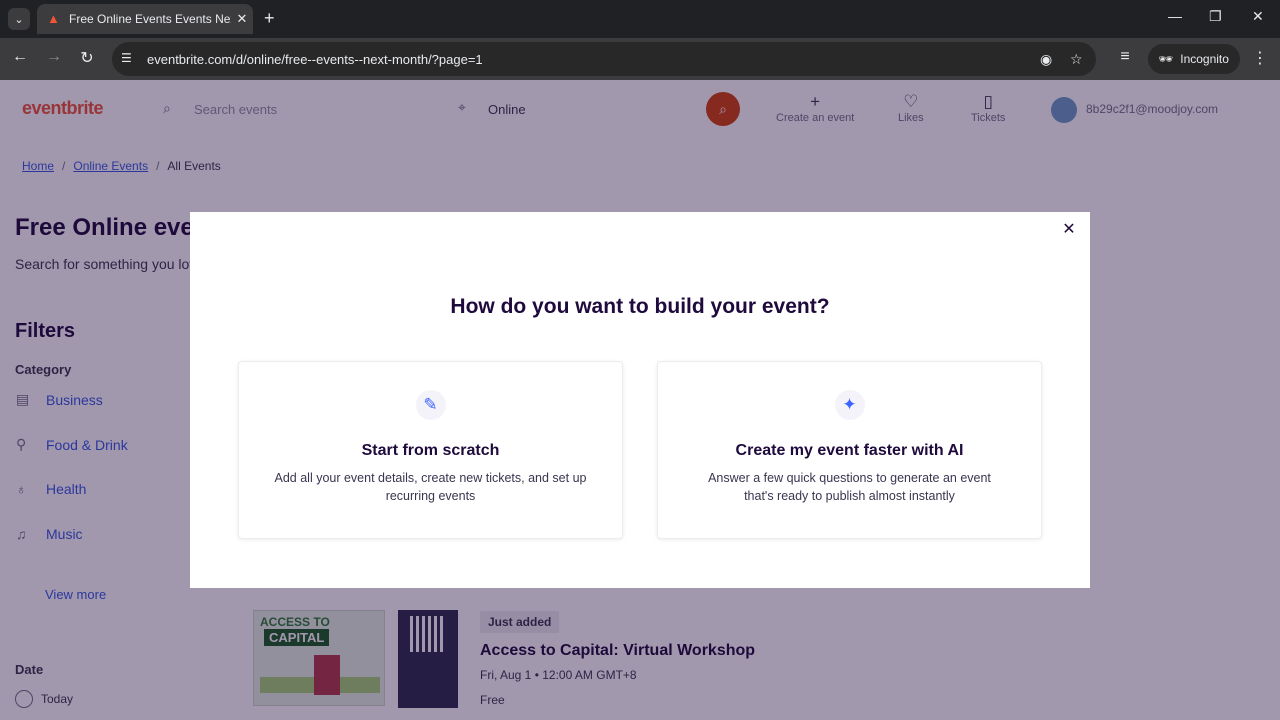 This screenshot has width=1280, height=720. What do you see at coordinates (1125, 57) in the screenshot?
I see `media-controls-icon: ≡` at bounding box center [1125, 57].